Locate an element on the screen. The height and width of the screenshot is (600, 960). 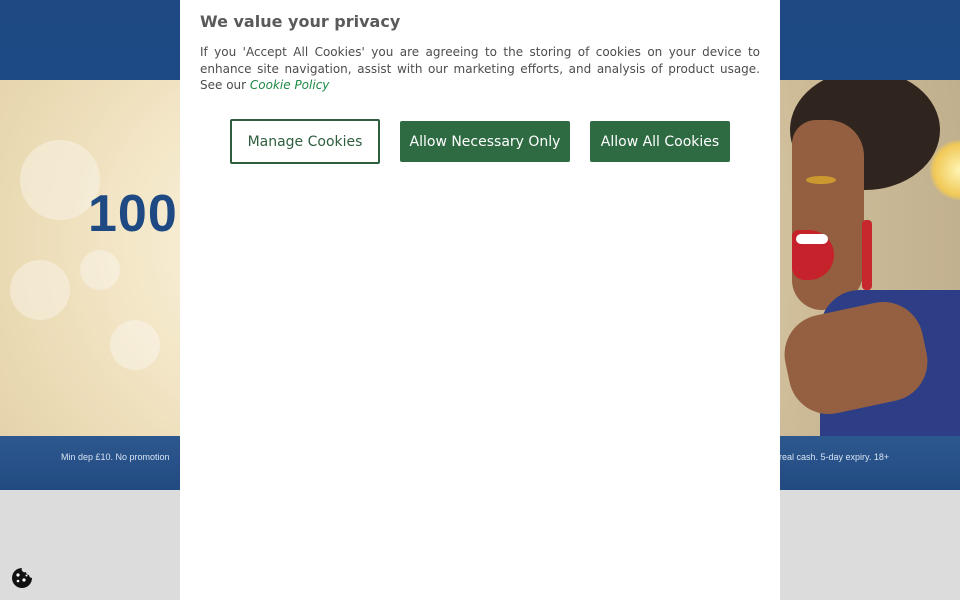
allow-all-cookies-button: Allow All Cookies is located at coordinates (660, 141).